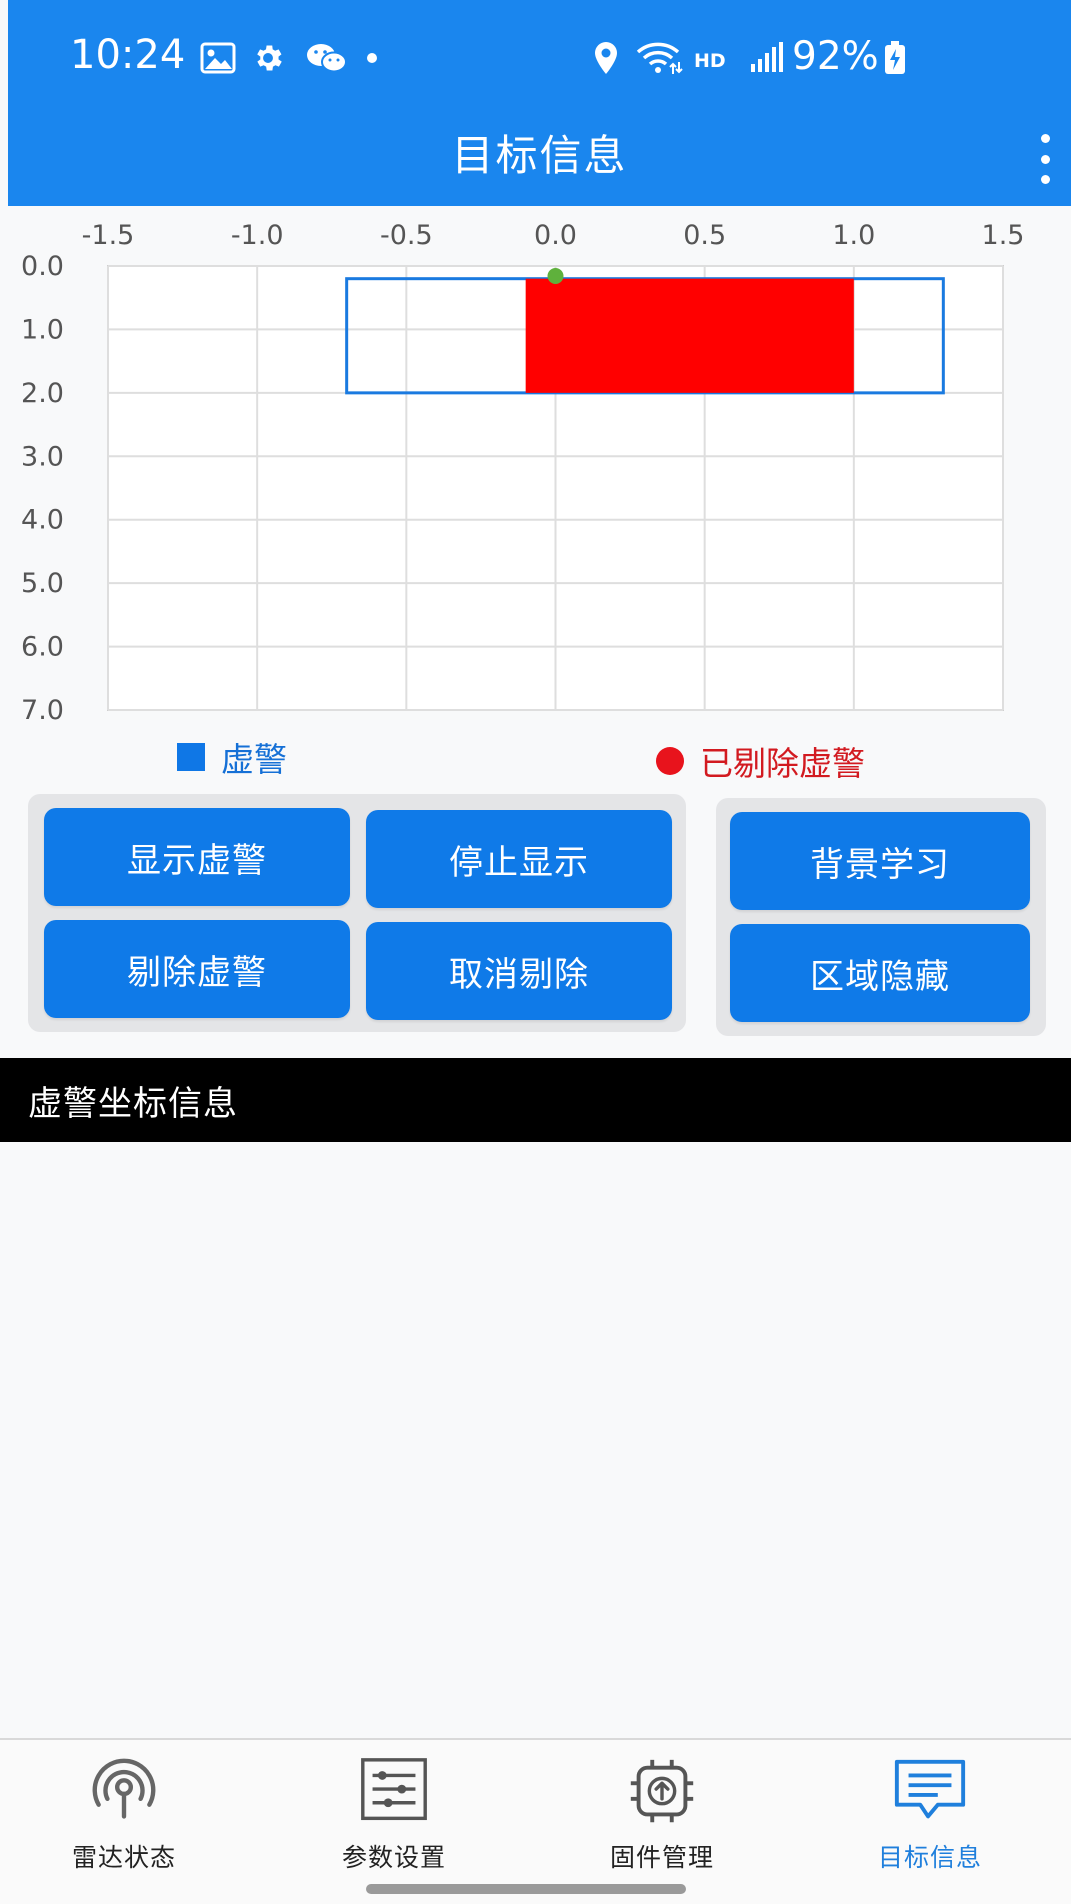  What do you see at coordinates (929, 1857) in the screenshot?
I see `nav-label: 目标信息` at bounding box center [929, 1857].